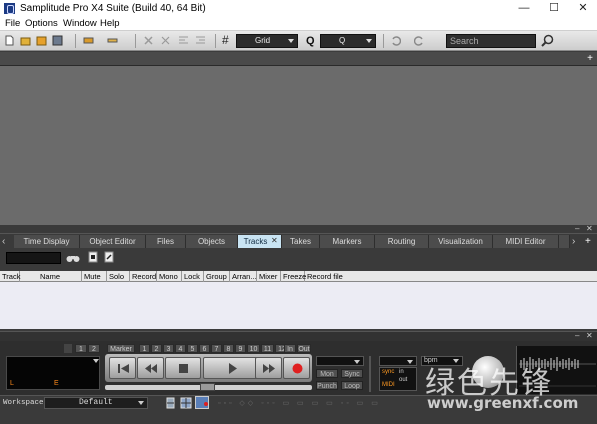 The height and width of the screenshot is (424, 597). I want to click on stop-button, so click(183, 368).